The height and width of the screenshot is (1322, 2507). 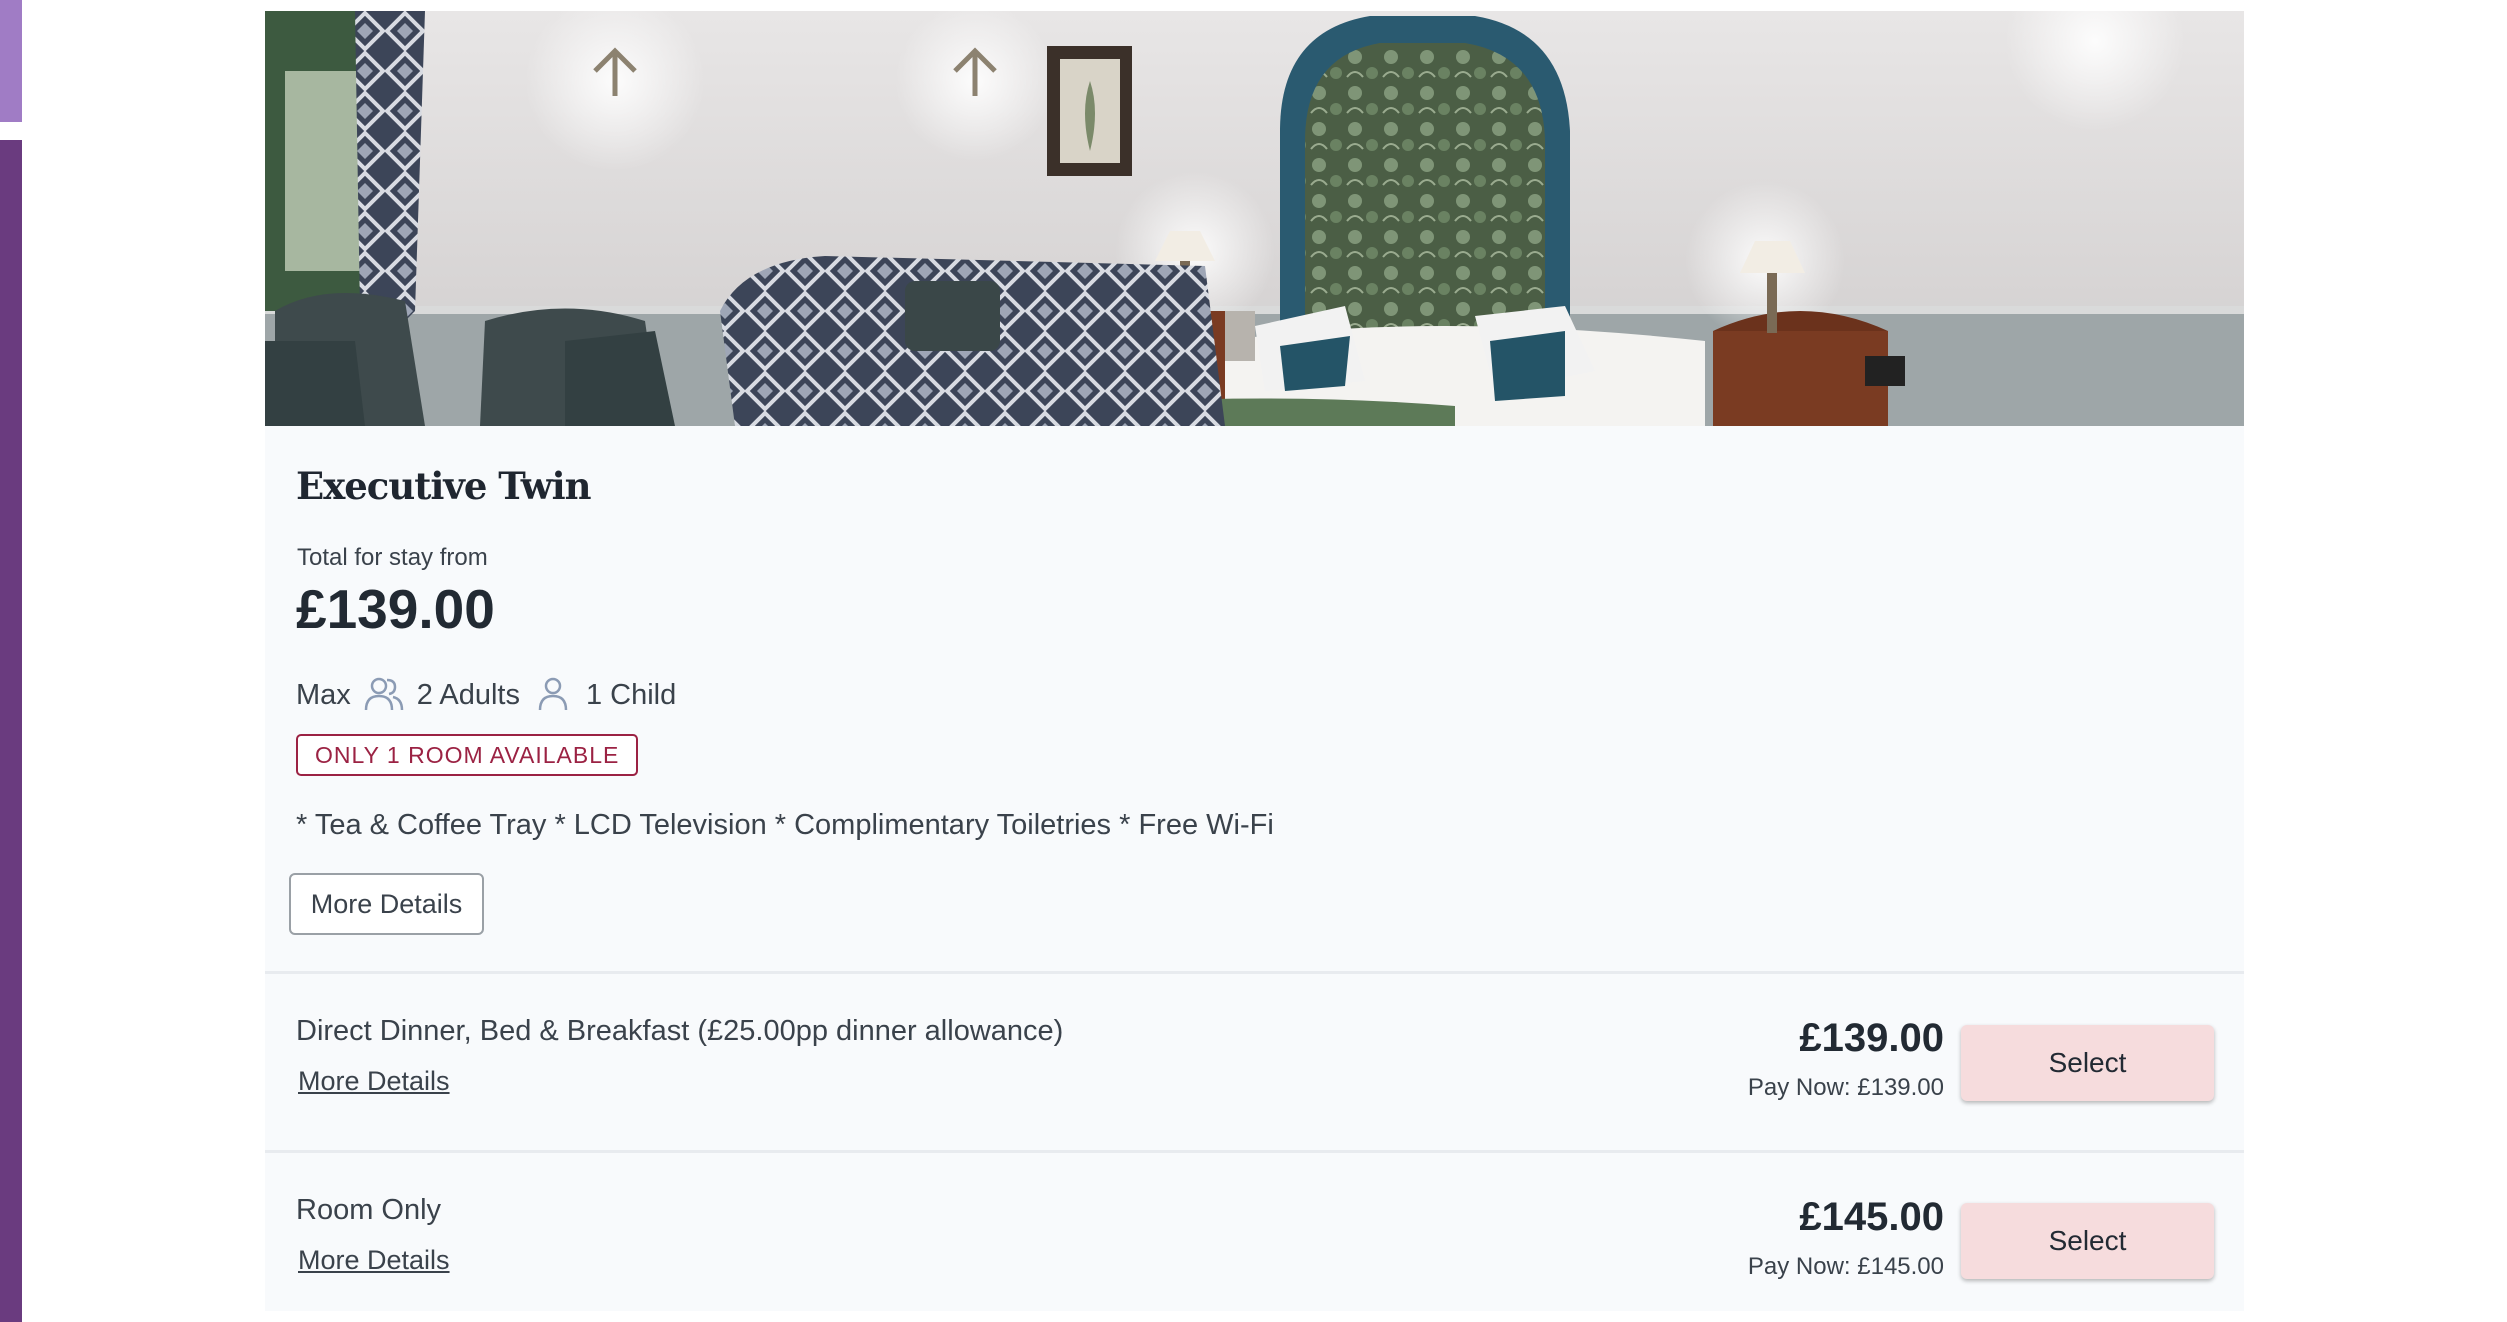 I want to click on child-icon, so click(x=553, y=695).